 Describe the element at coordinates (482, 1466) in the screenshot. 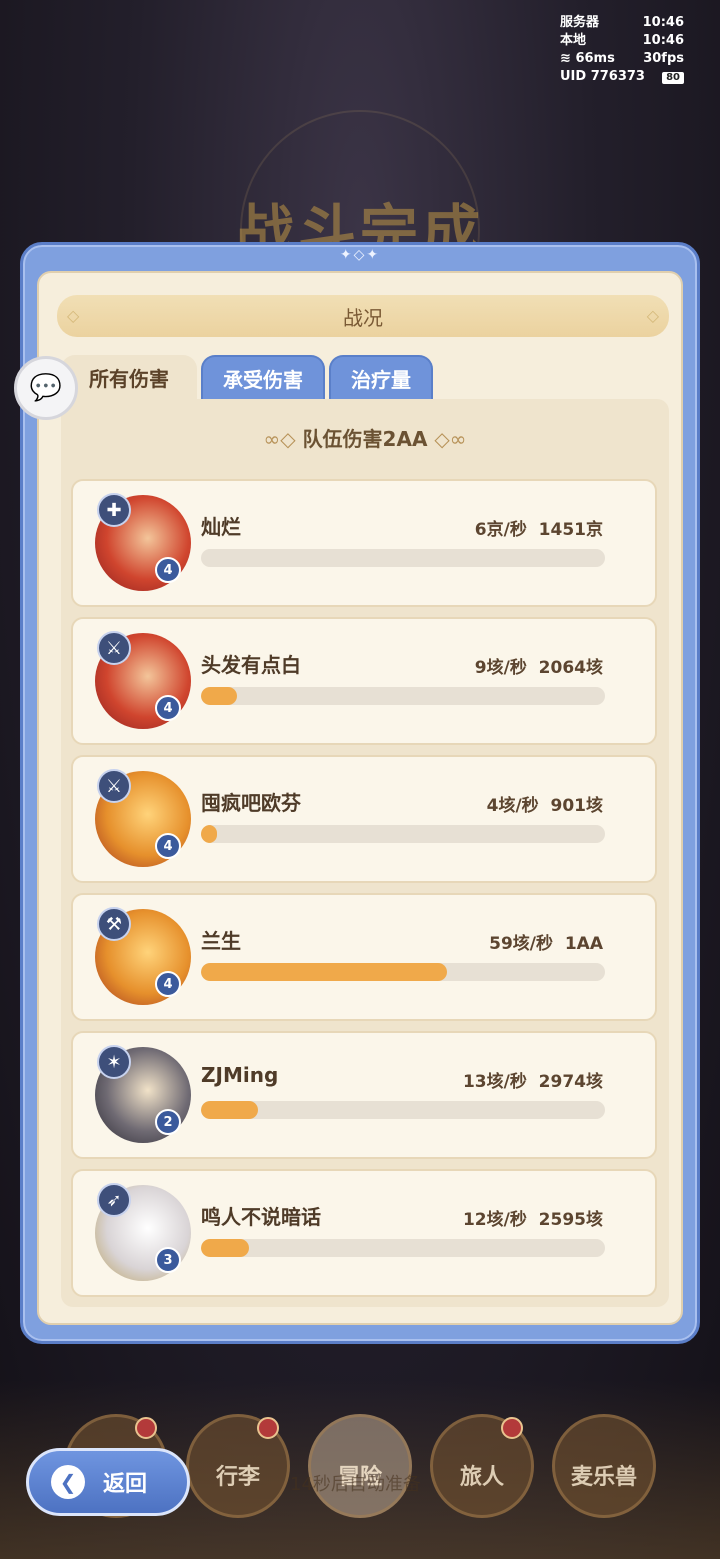

I see `nav-travelers: 旅人` at that location.